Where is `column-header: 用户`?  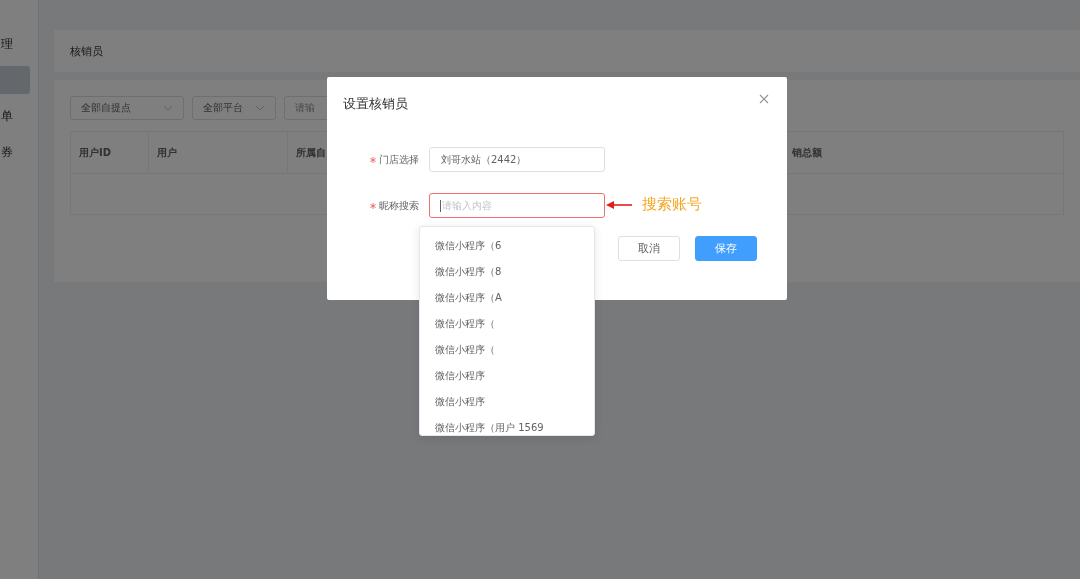
column-header: 用户 is located at coordinates (218, 152).